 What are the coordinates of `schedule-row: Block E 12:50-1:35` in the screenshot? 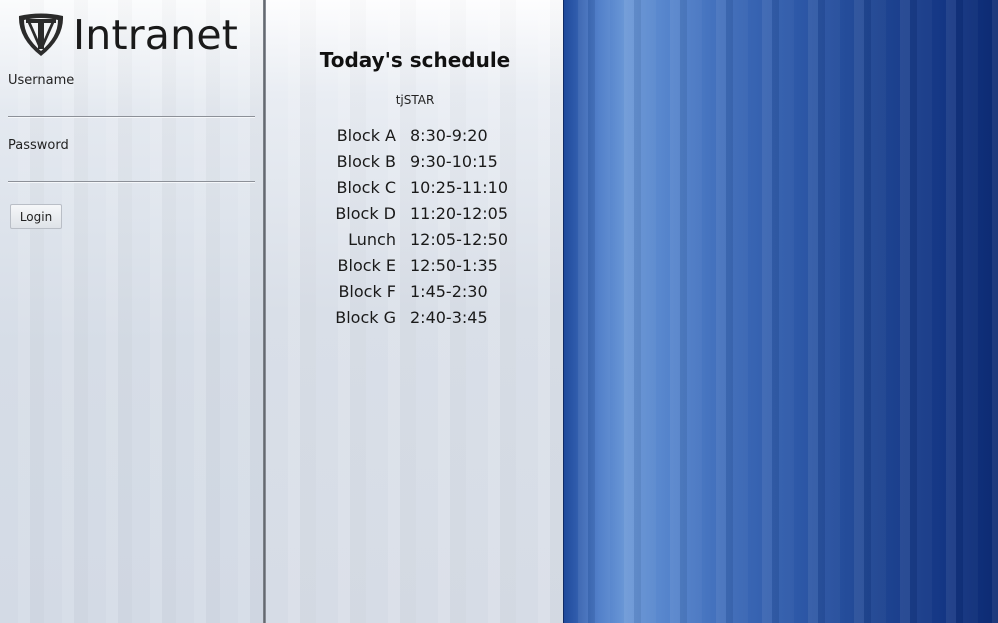 It's located at (415, 266).